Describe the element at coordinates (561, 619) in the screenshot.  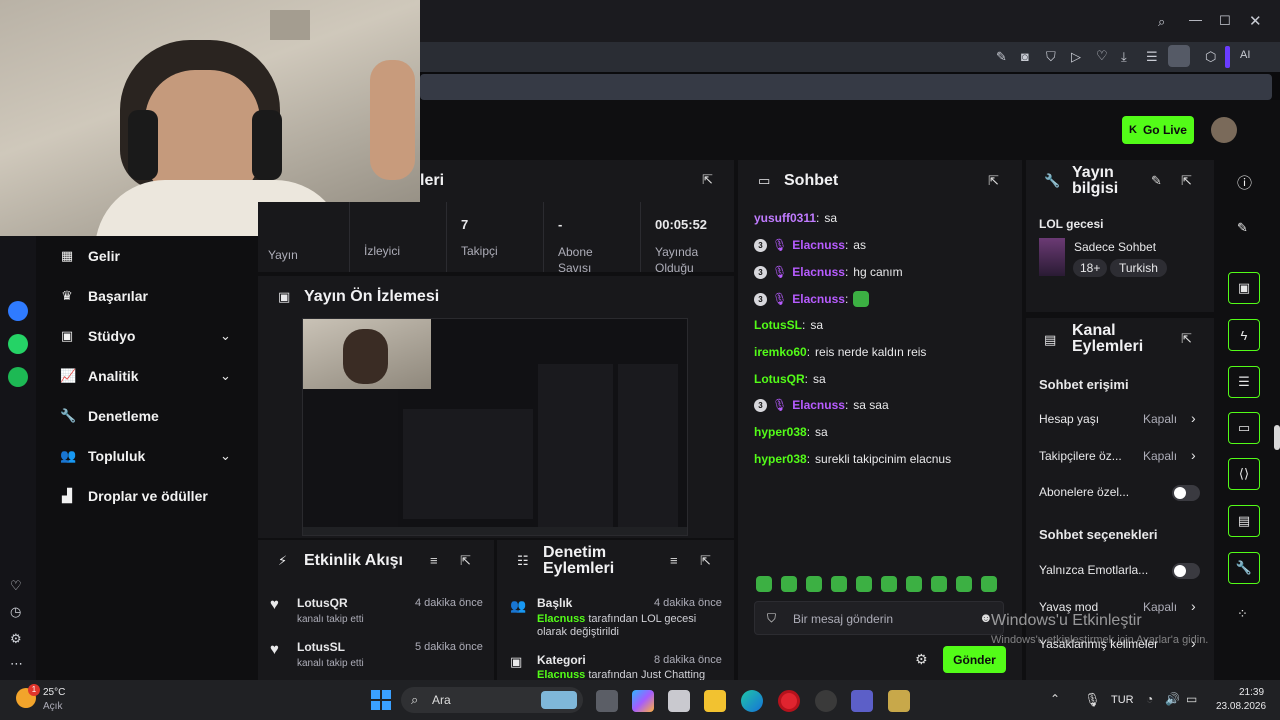
I see `actor-name: Elacnuss` at that location.